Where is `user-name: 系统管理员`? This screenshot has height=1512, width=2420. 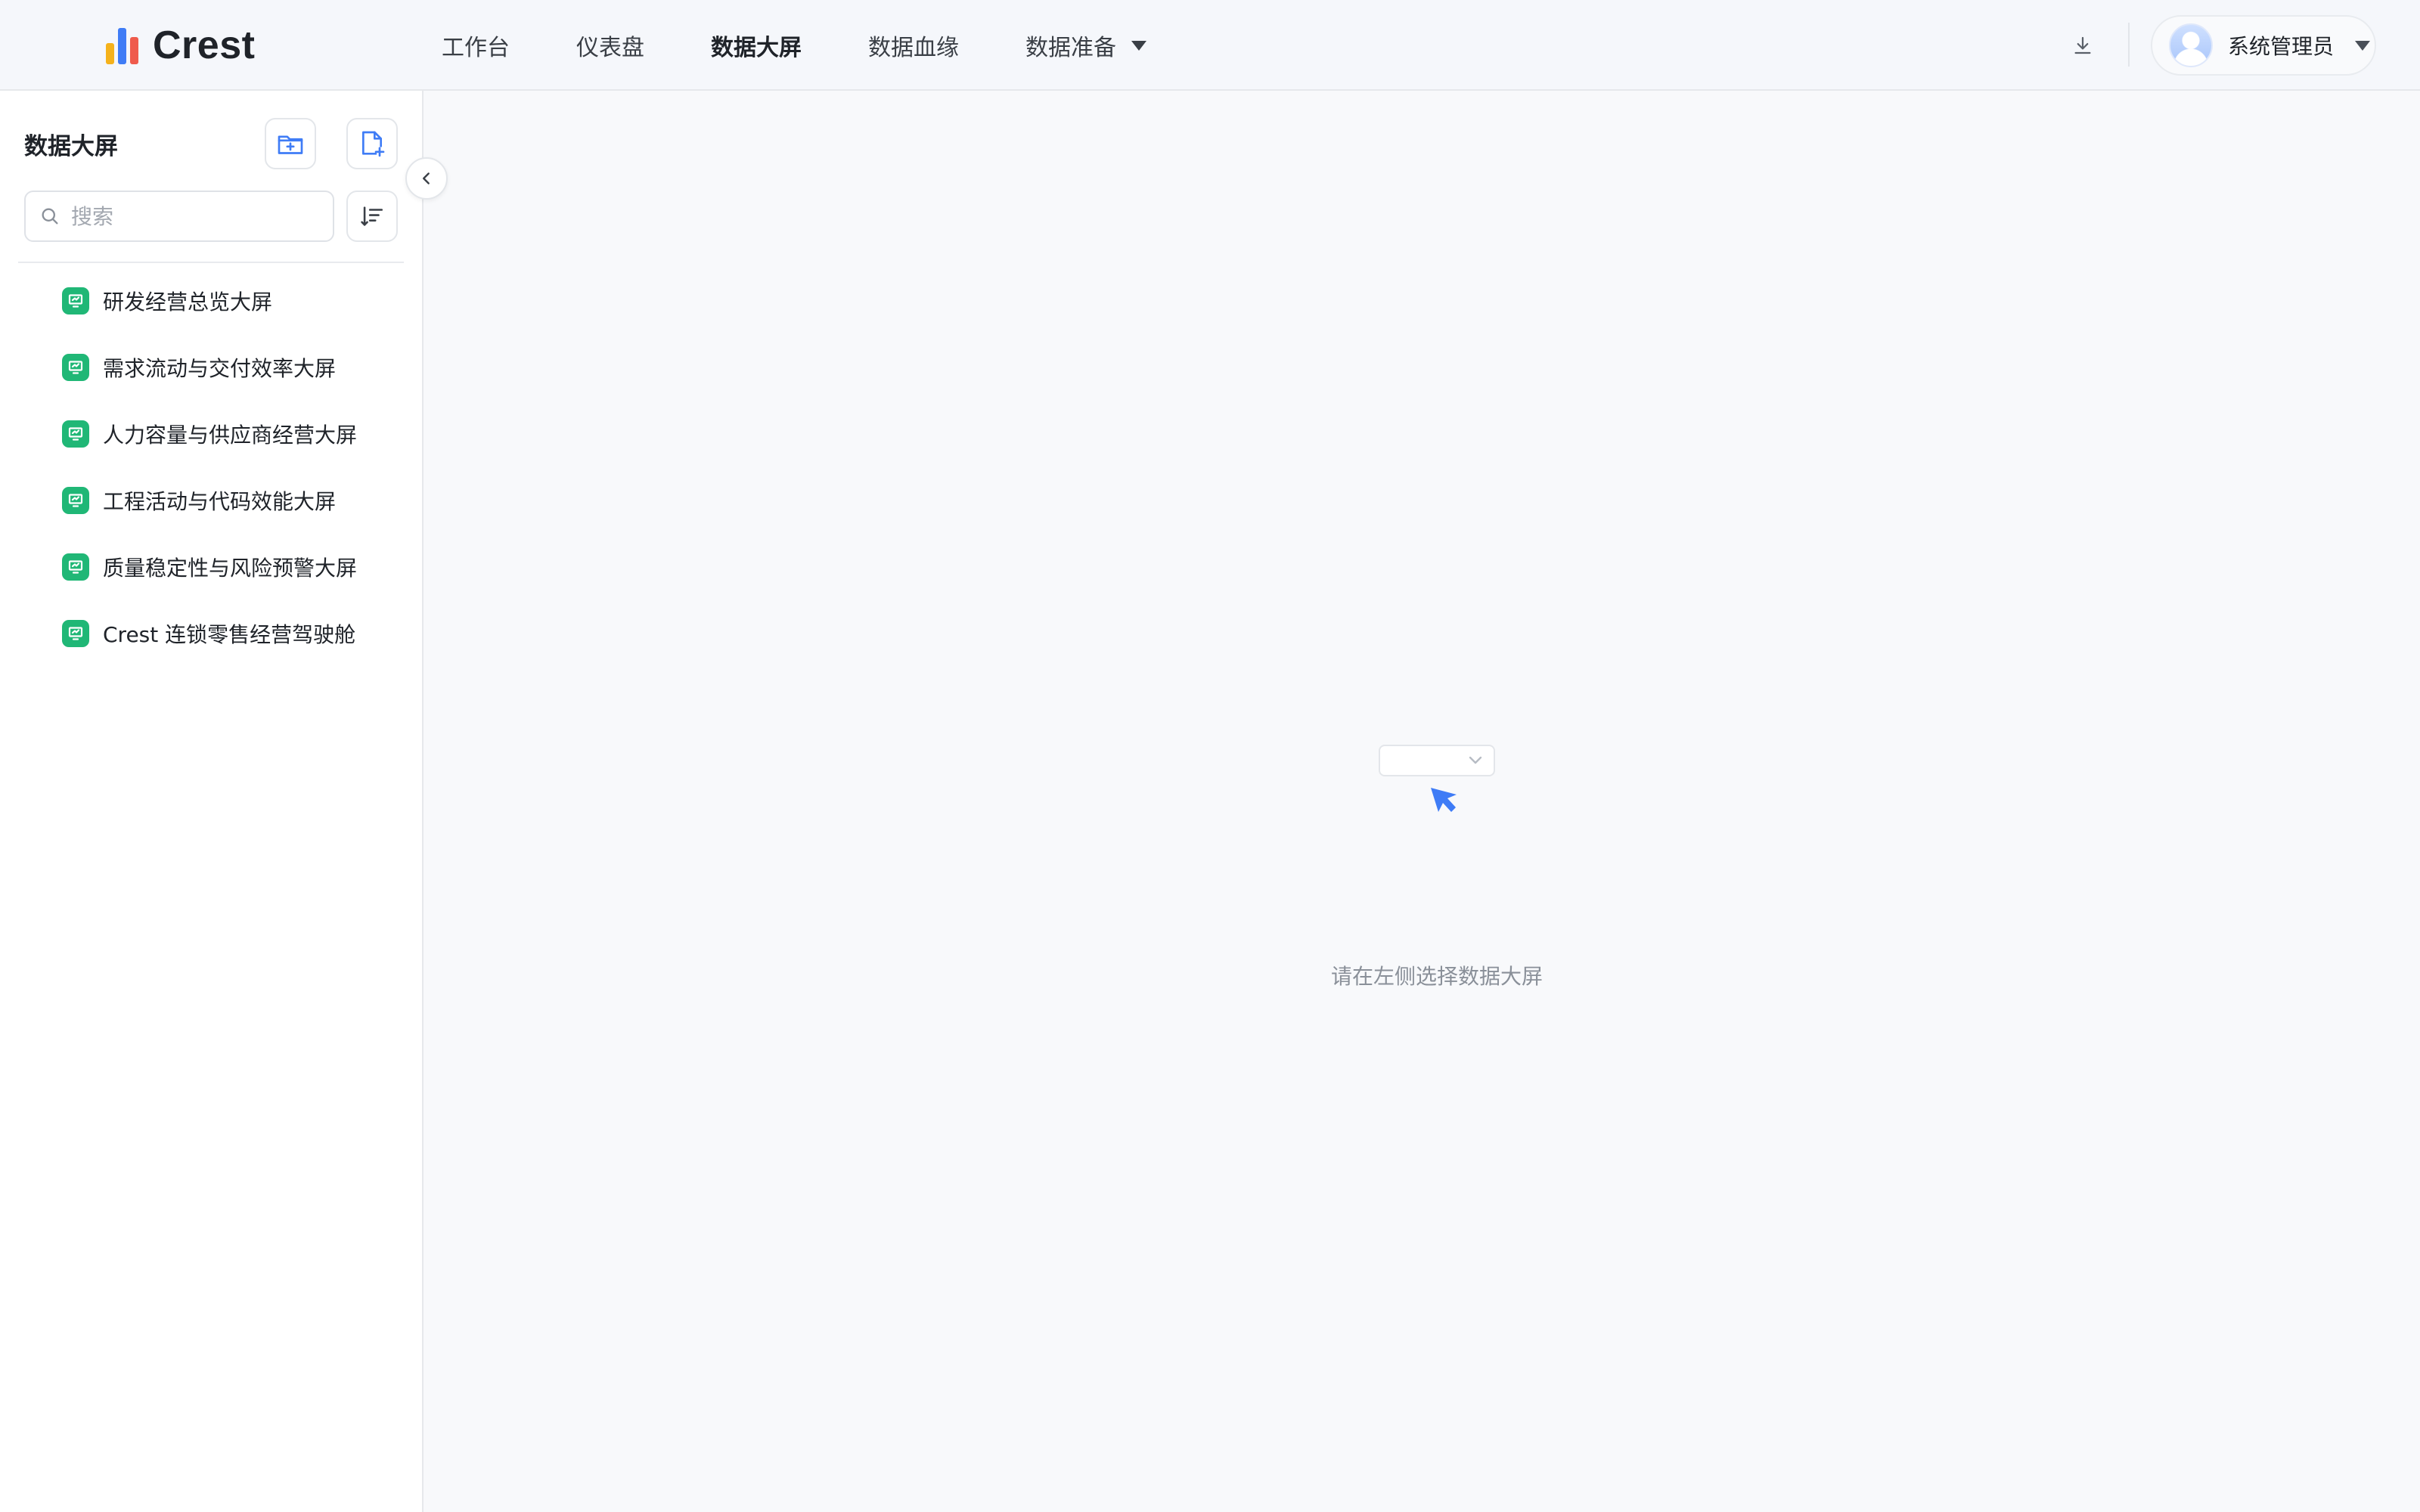
user-name: 系统管理员 is located at coordinates (2281, 46).